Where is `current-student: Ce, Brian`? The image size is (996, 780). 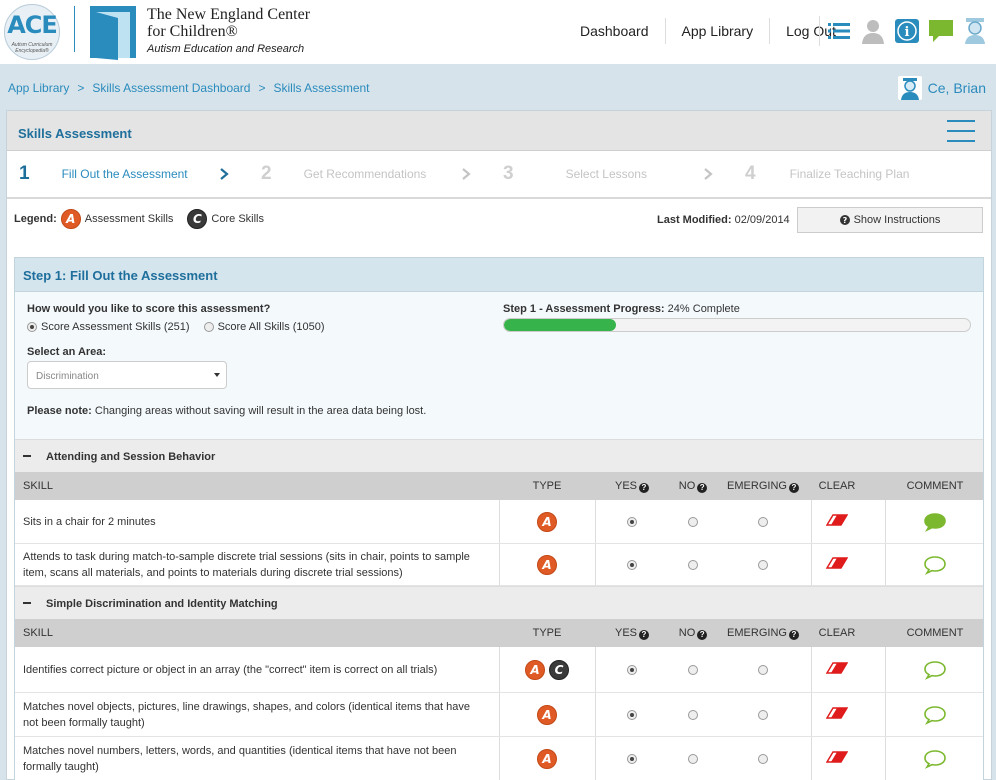 current-student: Ce, Brian is located at coordinates (941, 88).